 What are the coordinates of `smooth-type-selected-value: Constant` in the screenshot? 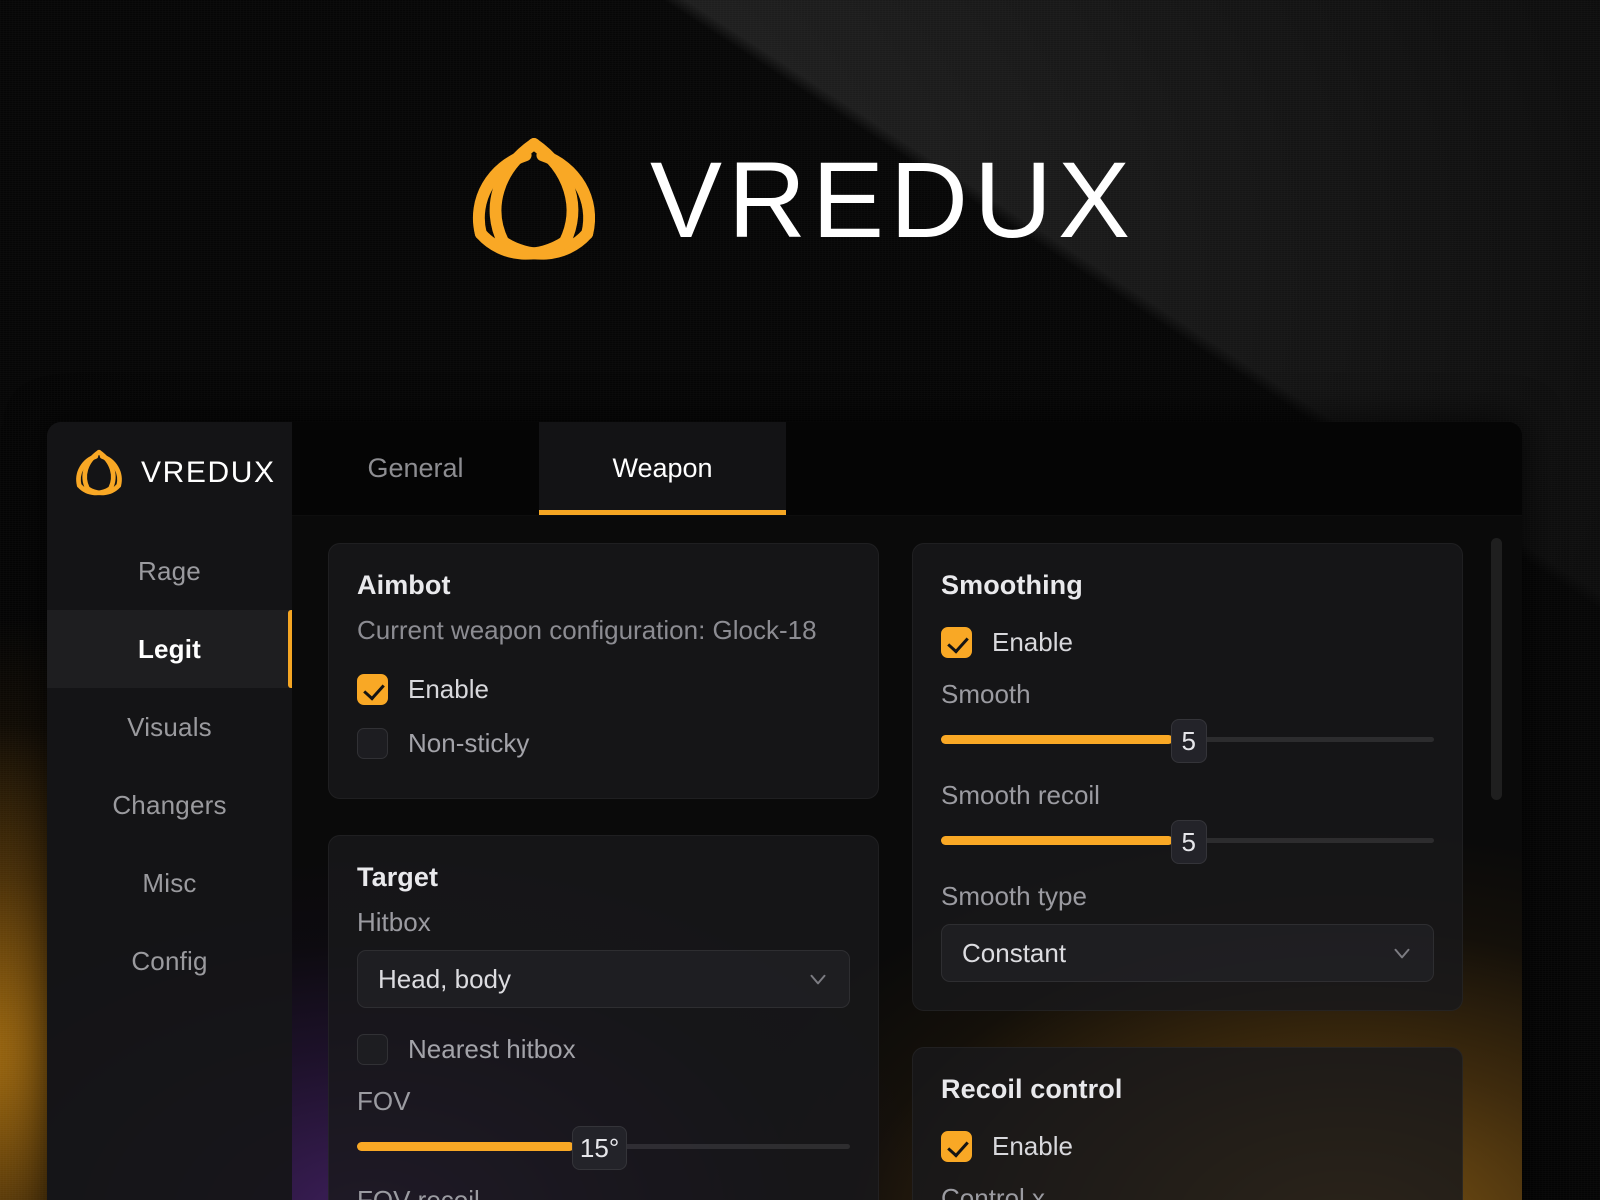 It's located at (1014, 952).